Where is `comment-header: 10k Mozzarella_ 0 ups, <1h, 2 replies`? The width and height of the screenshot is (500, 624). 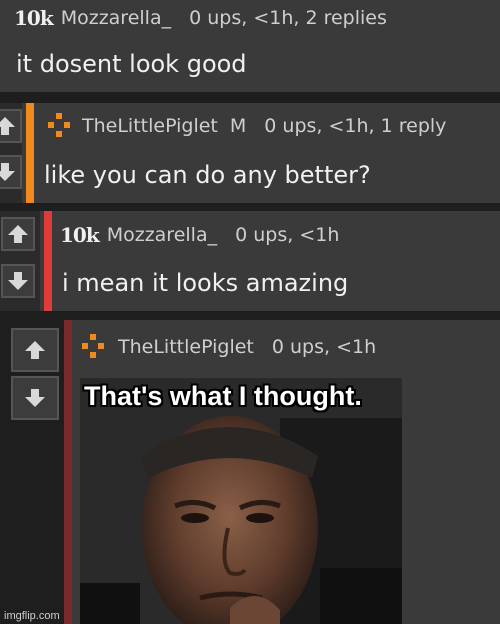 comment-header: 10k Mozzarella_ 0 ups, <1h, 2 replies is located at coordinates (200, 18).